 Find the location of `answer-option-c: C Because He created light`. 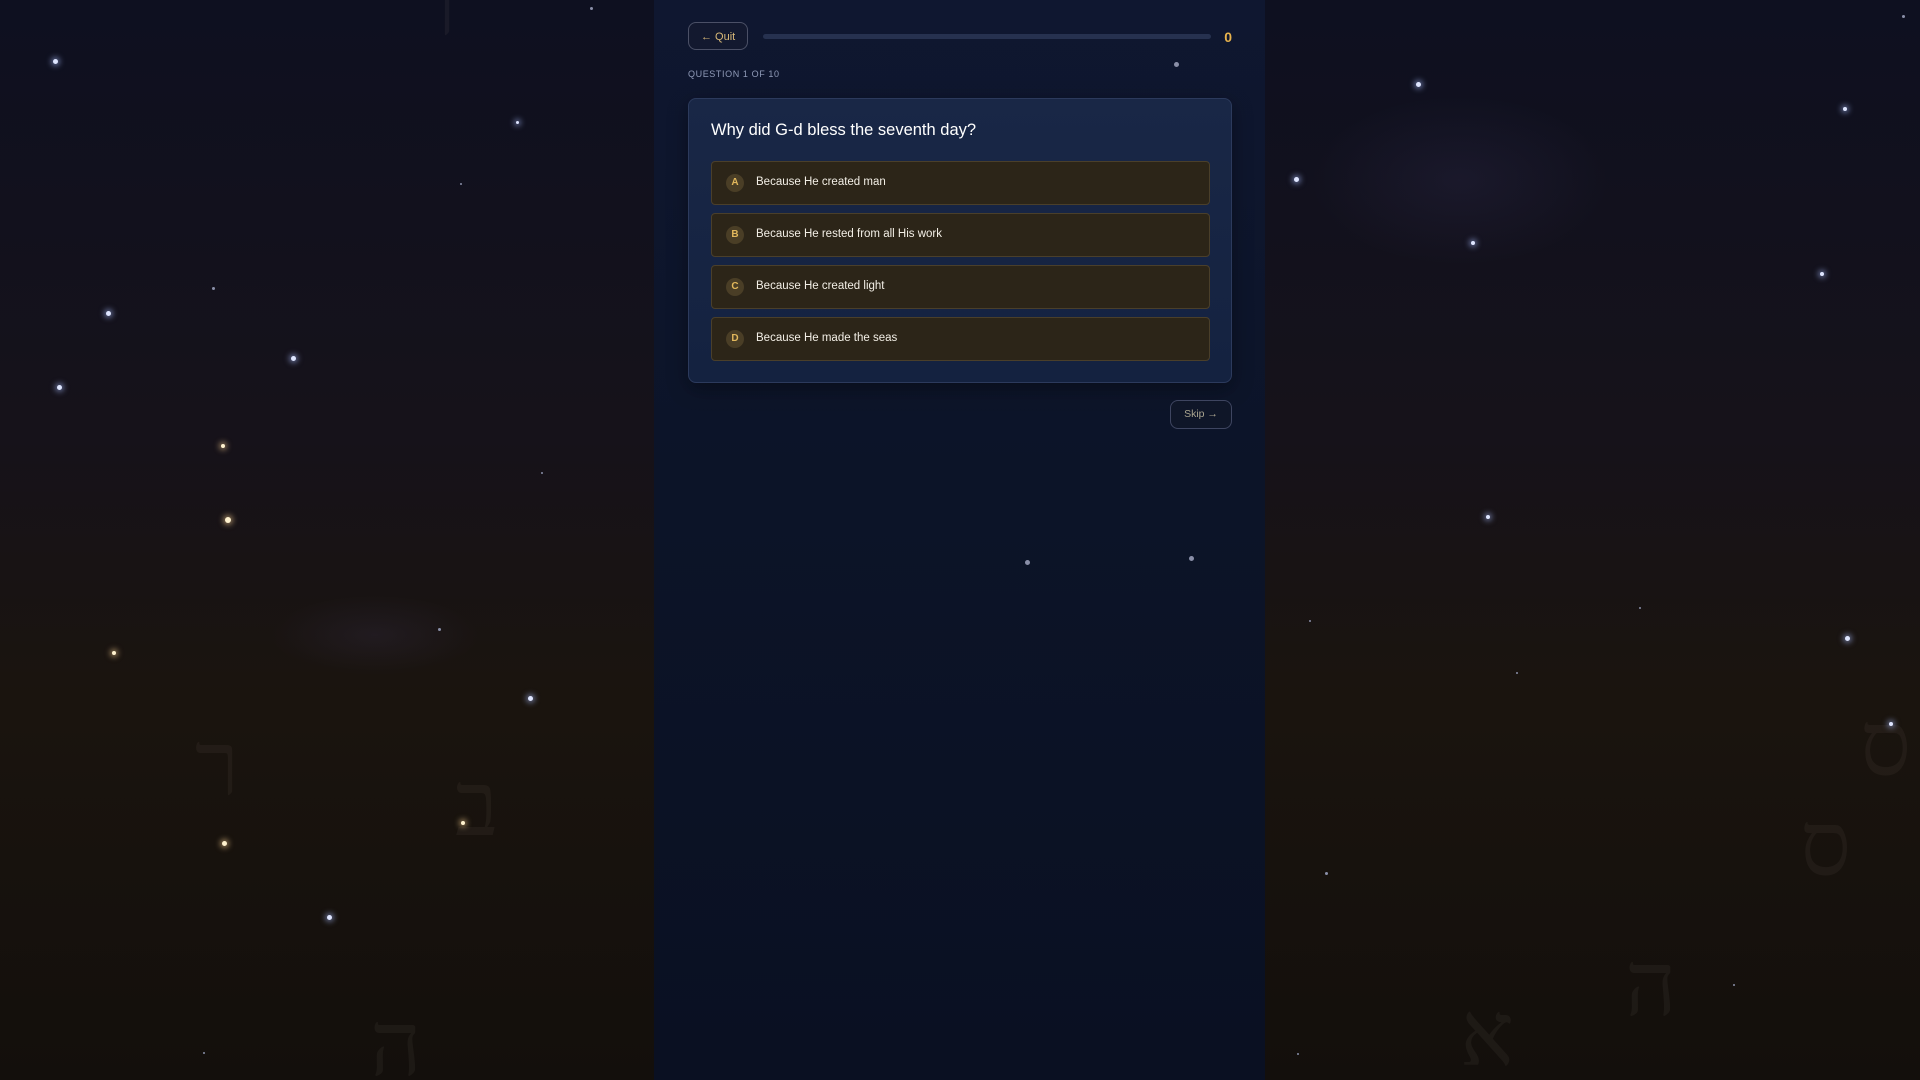

answer-option-c: C Because He created light is located at coordinates (960, 287).